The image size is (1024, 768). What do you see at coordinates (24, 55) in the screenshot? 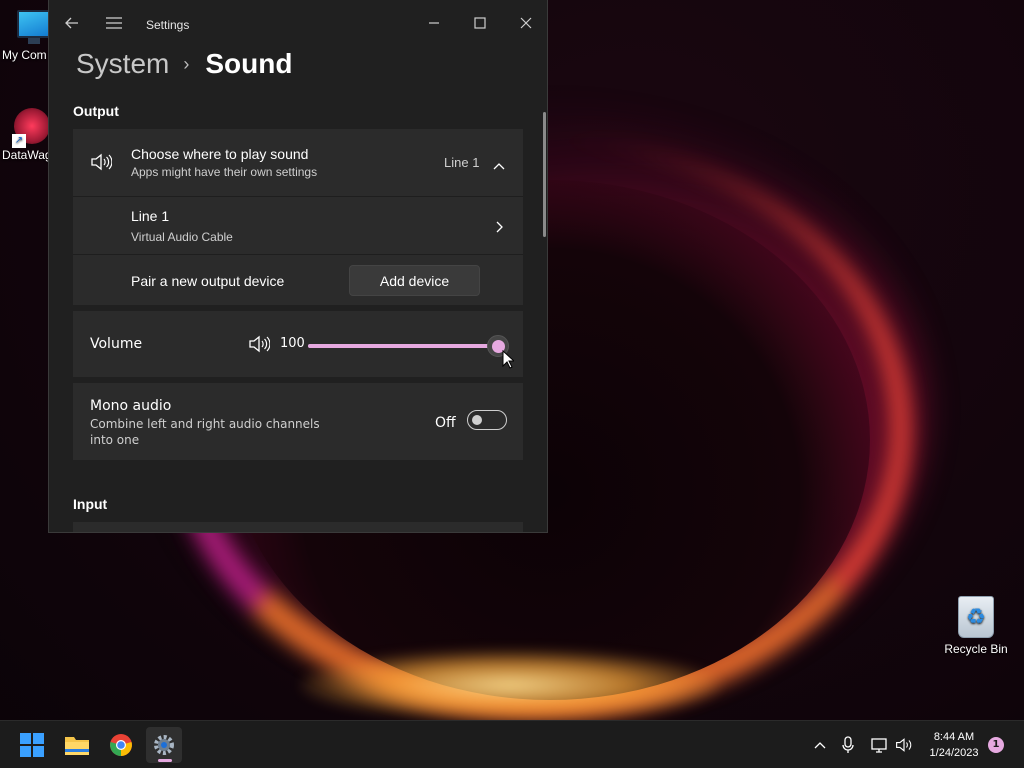
I see `desktop-icon-label: My Com` at bounding box center [24, 55].